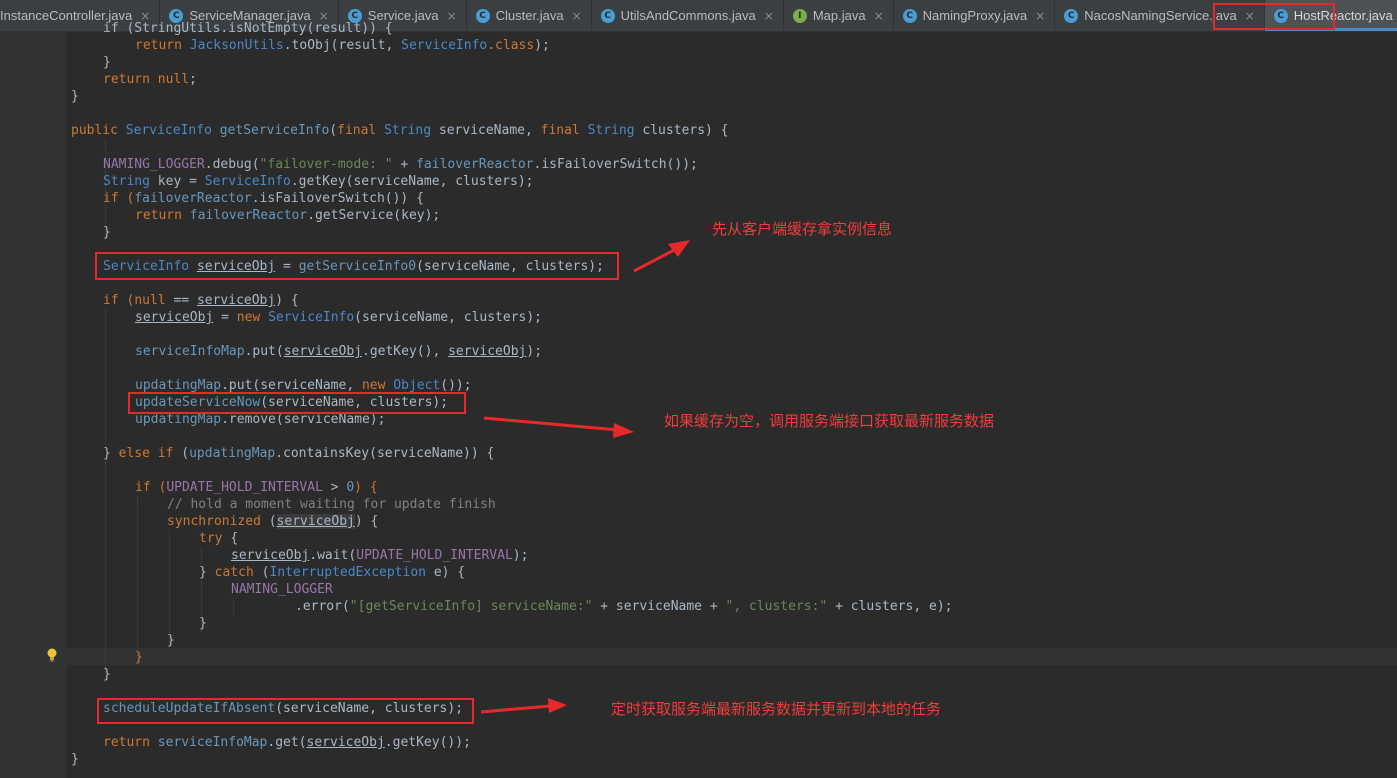  What do you see at coordinates (585, 477) in the screenshot?
I see `annotation-arrows` at bounding box center [585, 477].